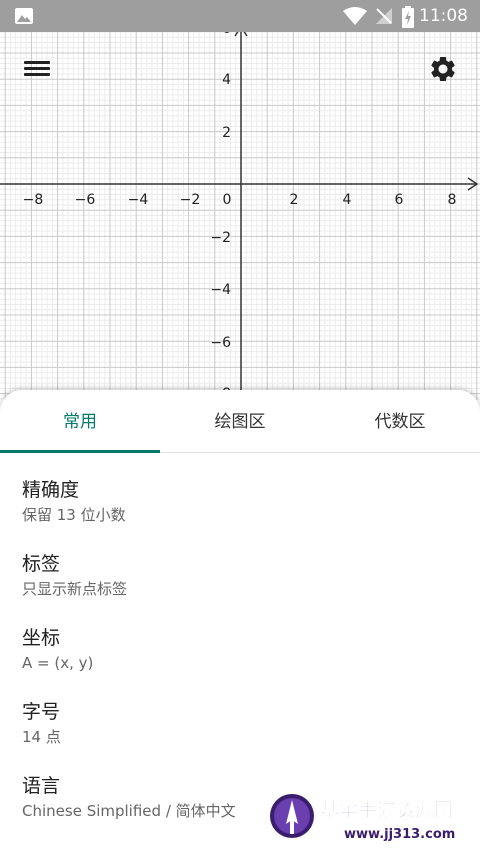 Image resolution: width=480 pixels, height=854 pixels. What do you see at coordinates (452, 200) in the screenshot?
I see `x-tick-label: 8` at bounding box center [452, 200].